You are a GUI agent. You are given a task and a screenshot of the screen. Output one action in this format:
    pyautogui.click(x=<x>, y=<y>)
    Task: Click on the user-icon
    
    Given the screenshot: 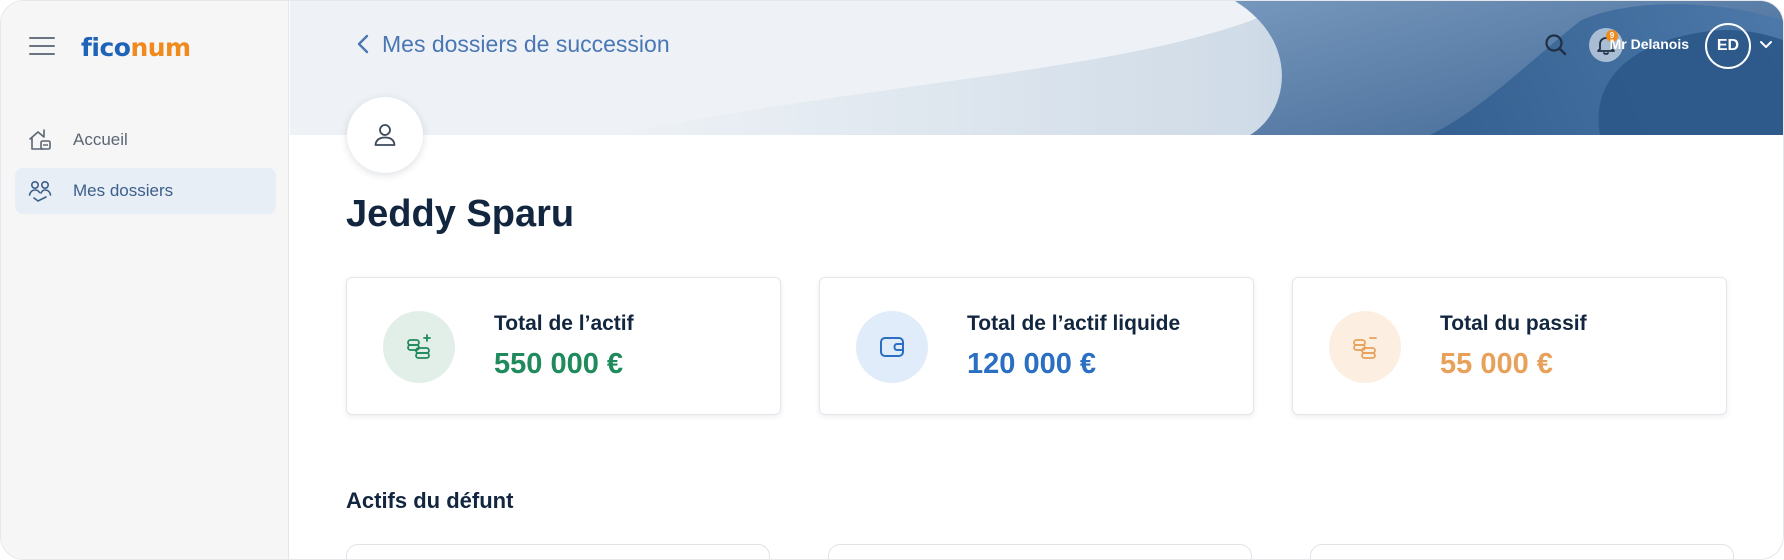 What is the action you would take?
    pyautogui.click(x=385, y=135)
    